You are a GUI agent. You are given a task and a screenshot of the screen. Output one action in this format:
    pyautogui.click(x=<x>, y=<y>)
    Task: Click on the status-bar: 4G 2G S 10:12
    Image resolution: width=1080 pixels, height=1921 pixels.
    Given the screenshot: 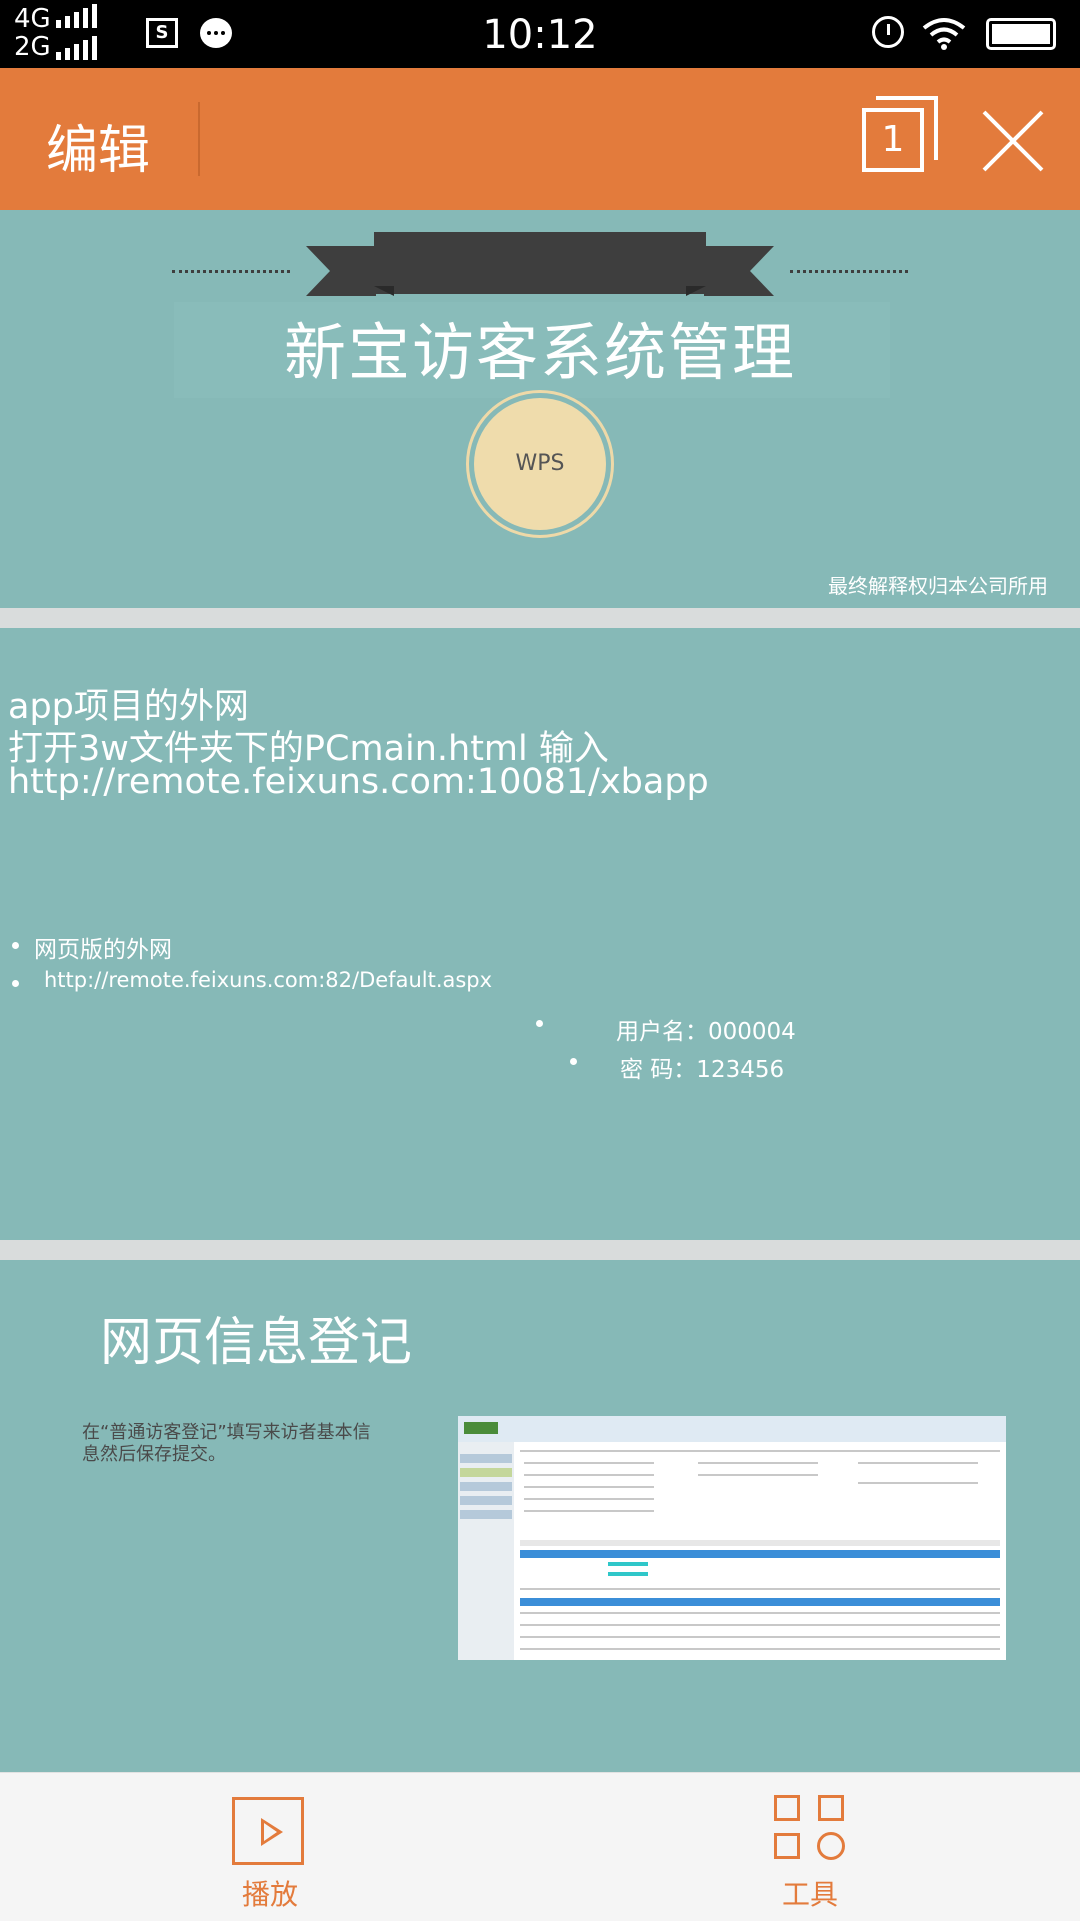 What is the action you would take?
    pyautogui.click(x=540, y=34)
    